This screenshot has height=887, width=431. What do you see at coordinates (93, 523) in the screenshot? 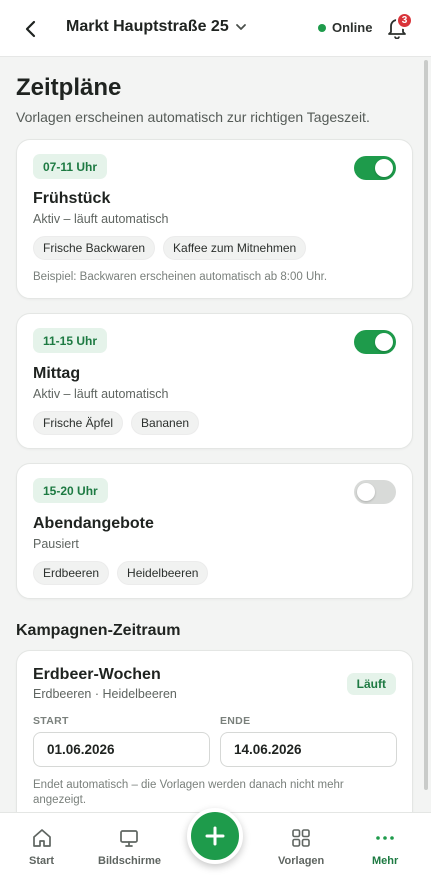
I see `schedule-title: Abendangebote` at bounding box center [93, 523].